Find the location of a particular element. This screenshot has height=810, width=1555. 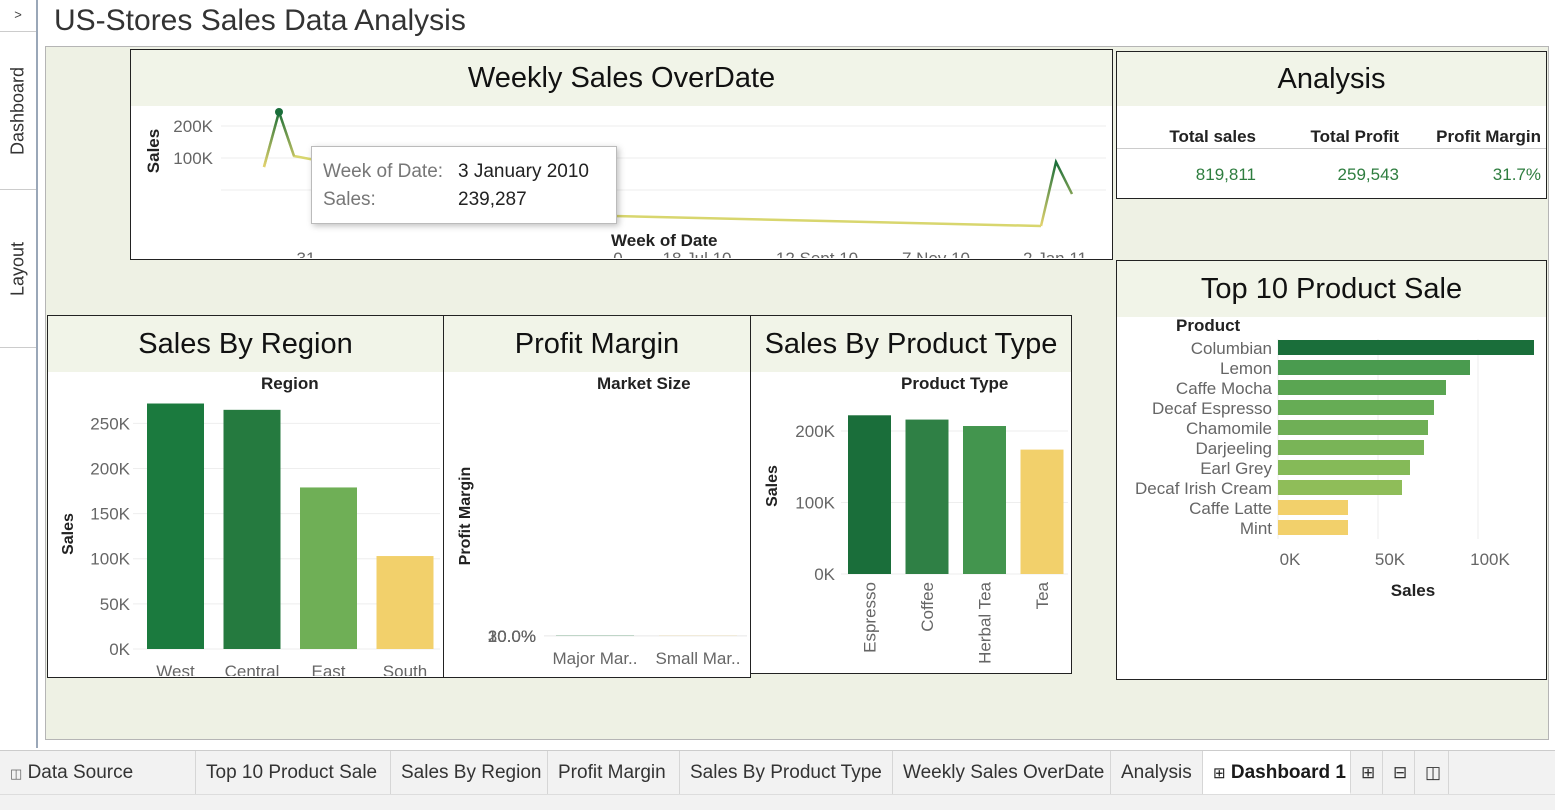

column-header: Product Type is located at coordinates (955, 383).